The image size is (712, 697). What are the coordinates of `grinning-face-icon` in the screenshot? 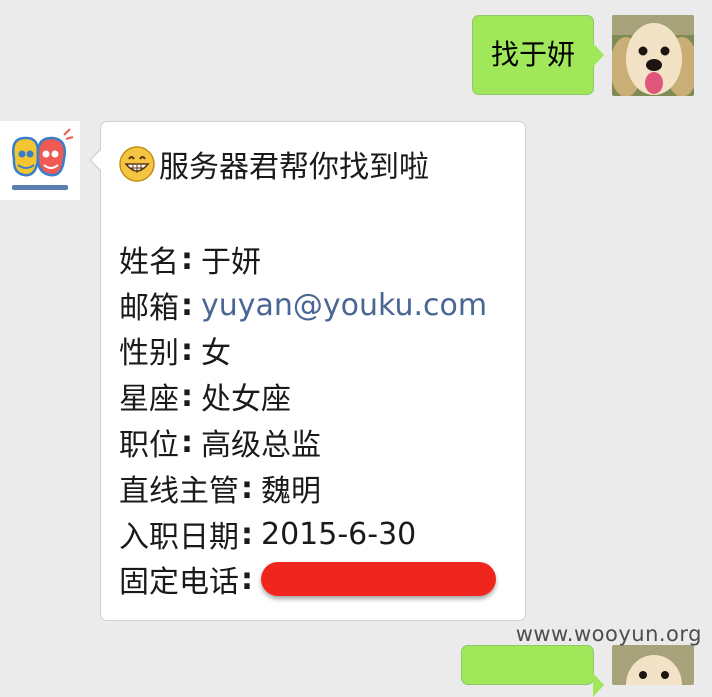 It's located at (137, 164).